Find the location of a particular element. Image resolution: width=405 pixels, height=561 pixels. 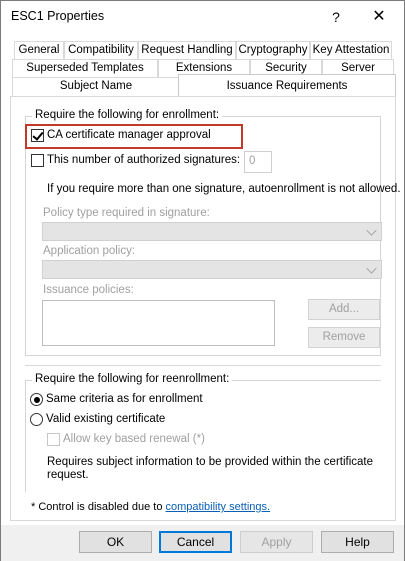

authorized-signatures-checkbox is located at coordinates (37, 160).